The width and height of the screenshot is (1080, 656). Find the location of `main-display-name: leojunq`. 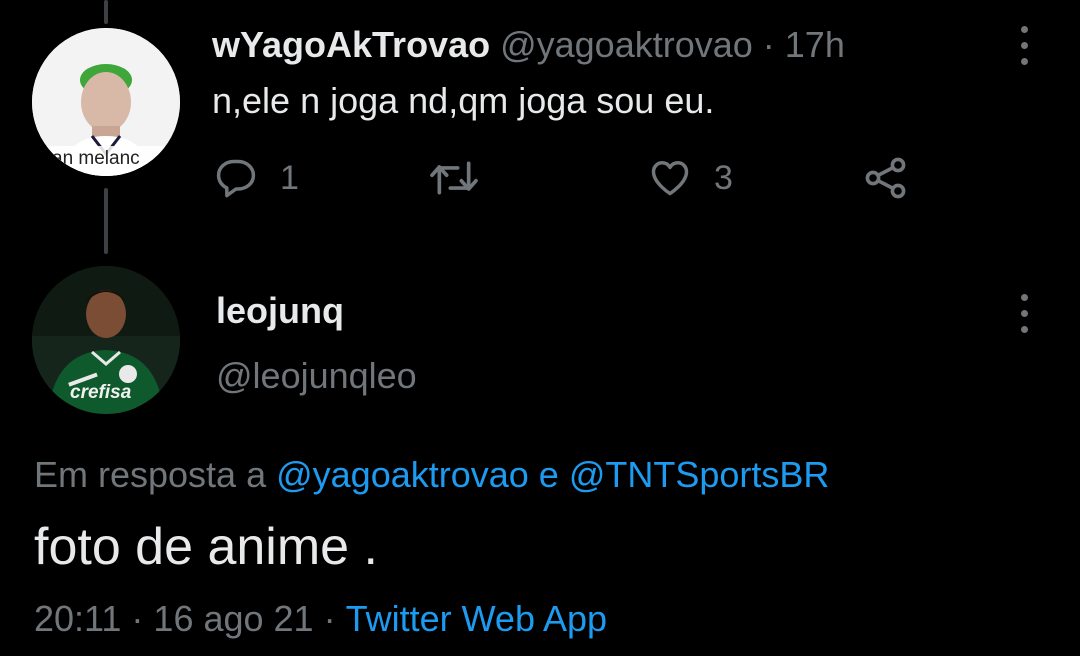

main-display-name: leojunq is located at coordinates (280, 311).